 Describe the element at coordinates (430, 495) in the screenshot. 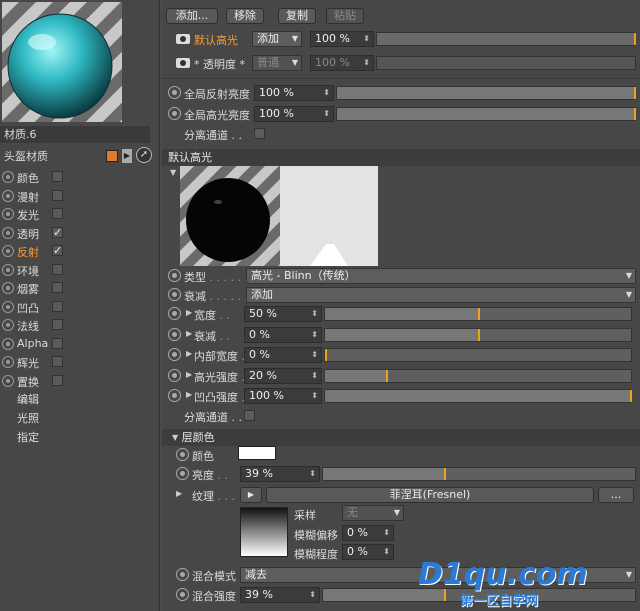

I see `texture-shader-button: 菲涅耳(Fresnel)` at that location.